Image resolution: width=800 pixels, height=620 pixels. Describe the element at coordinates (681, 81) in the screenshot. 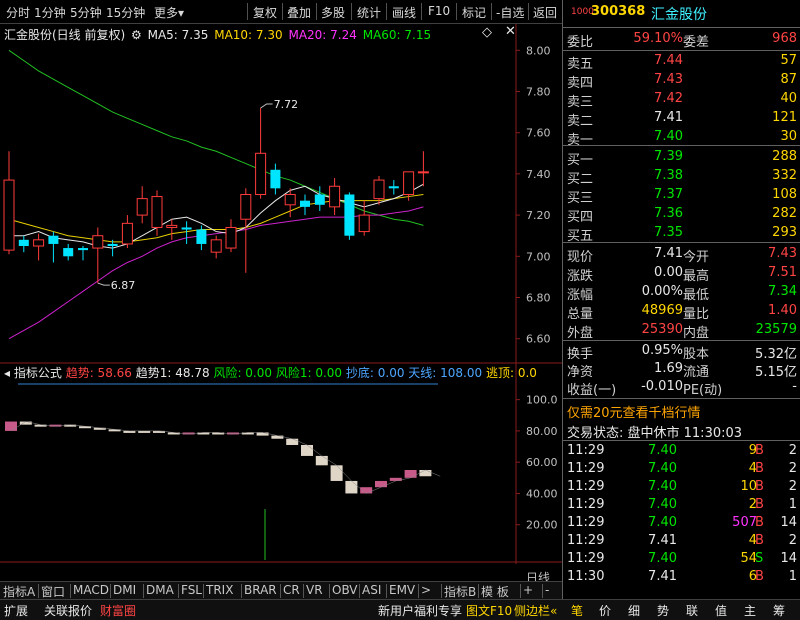

I see `sell-order-row: 卖四 7.43 87` at that location.